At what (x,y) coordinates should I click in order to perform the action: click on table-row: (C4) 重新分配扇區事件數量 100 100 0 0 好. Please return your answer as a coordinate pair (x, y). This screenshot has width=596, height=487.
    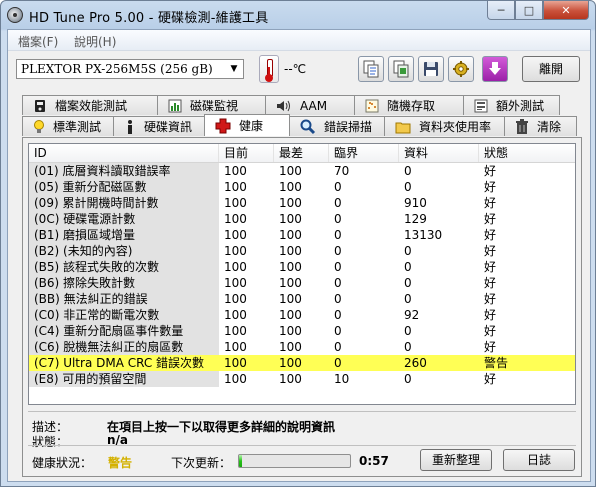
    Looking at the image, I should click on (302, 331).